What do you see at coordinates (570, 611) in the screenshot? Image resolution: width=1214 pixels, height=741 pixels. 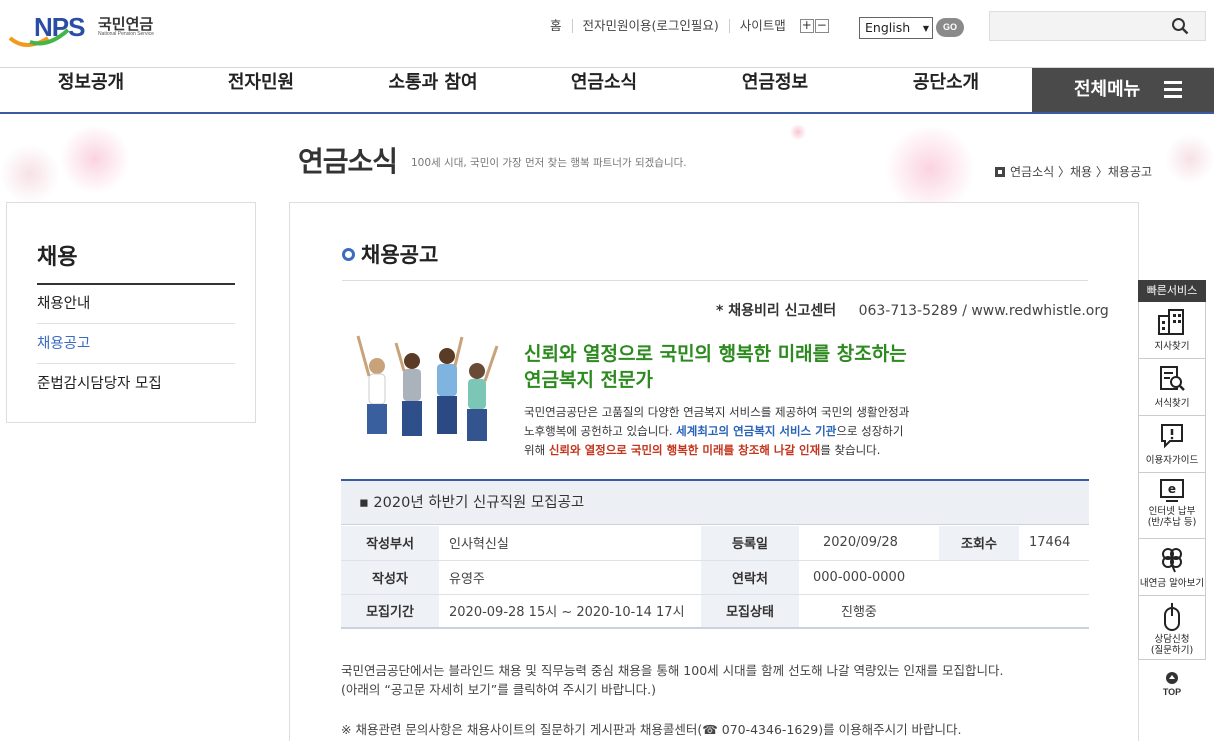 I see `period-value: 2020-09-28 15시 ~ 2020-10-14 17시` at bounding box center [570, 611].